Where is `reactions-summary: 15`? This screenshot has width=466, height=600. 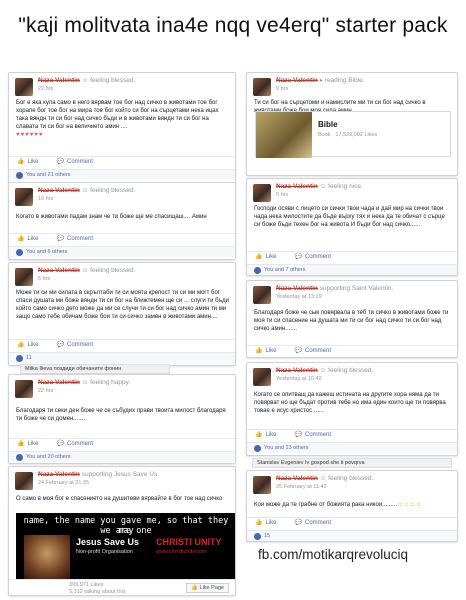
reactions-summary: 15 is located at coordinates (352, 535).